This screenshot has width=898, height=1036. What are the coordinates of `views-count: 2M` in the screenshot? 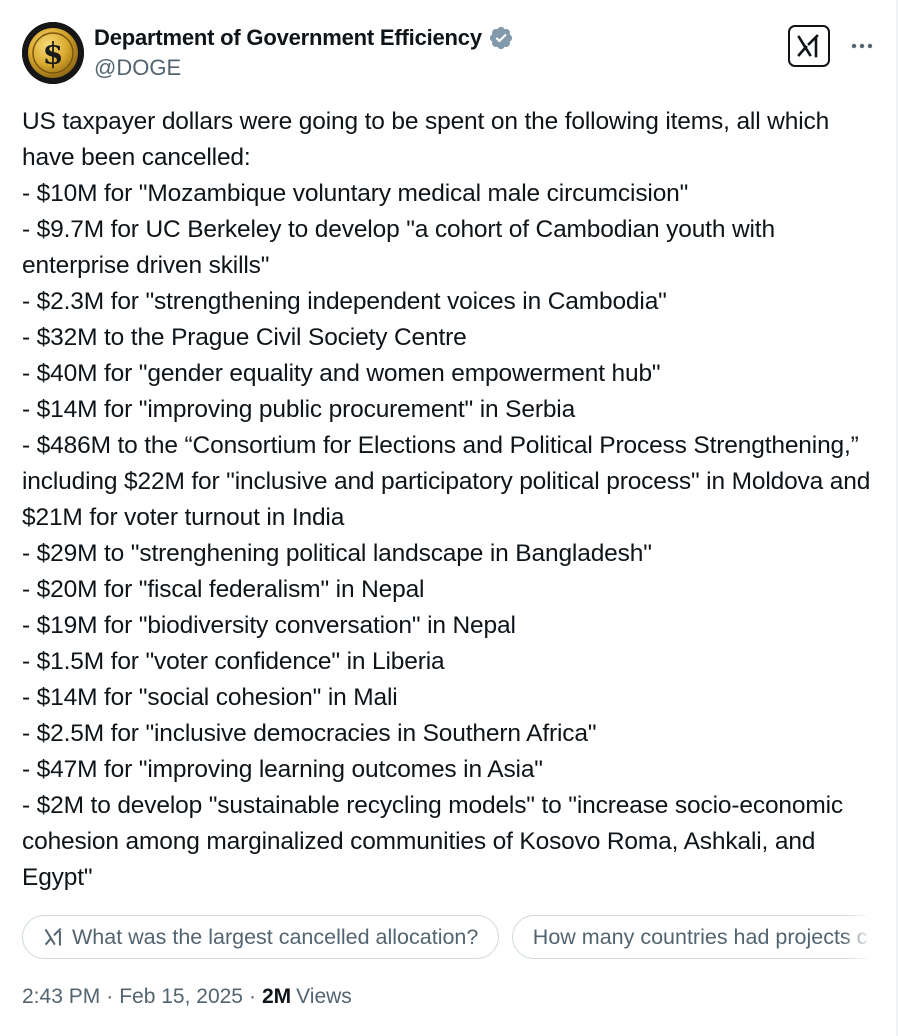 It's located at (276, 997).